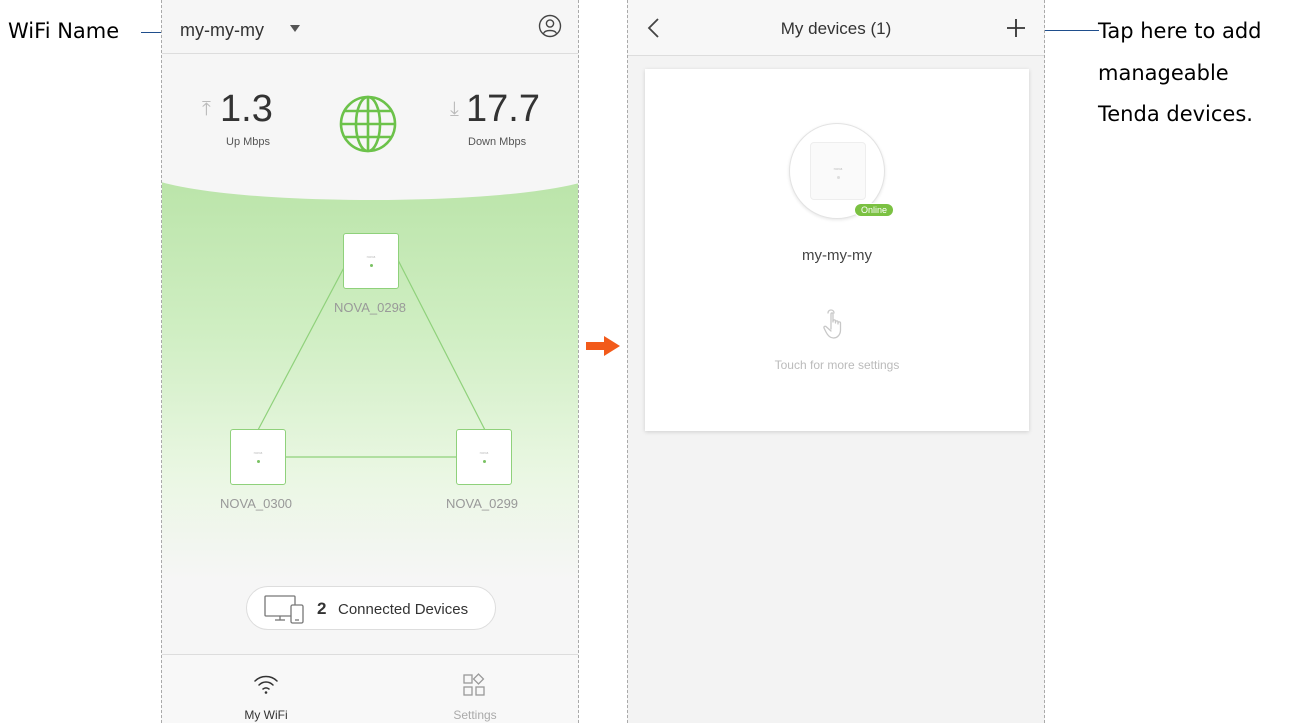  I want to click on wifi-icon, so click(266, 684).